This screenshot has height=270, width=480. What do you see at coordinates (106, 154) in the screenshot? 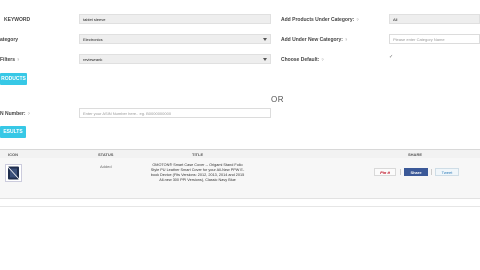
I see `column-header-status: STATUS` at bounding box center [106, 154].